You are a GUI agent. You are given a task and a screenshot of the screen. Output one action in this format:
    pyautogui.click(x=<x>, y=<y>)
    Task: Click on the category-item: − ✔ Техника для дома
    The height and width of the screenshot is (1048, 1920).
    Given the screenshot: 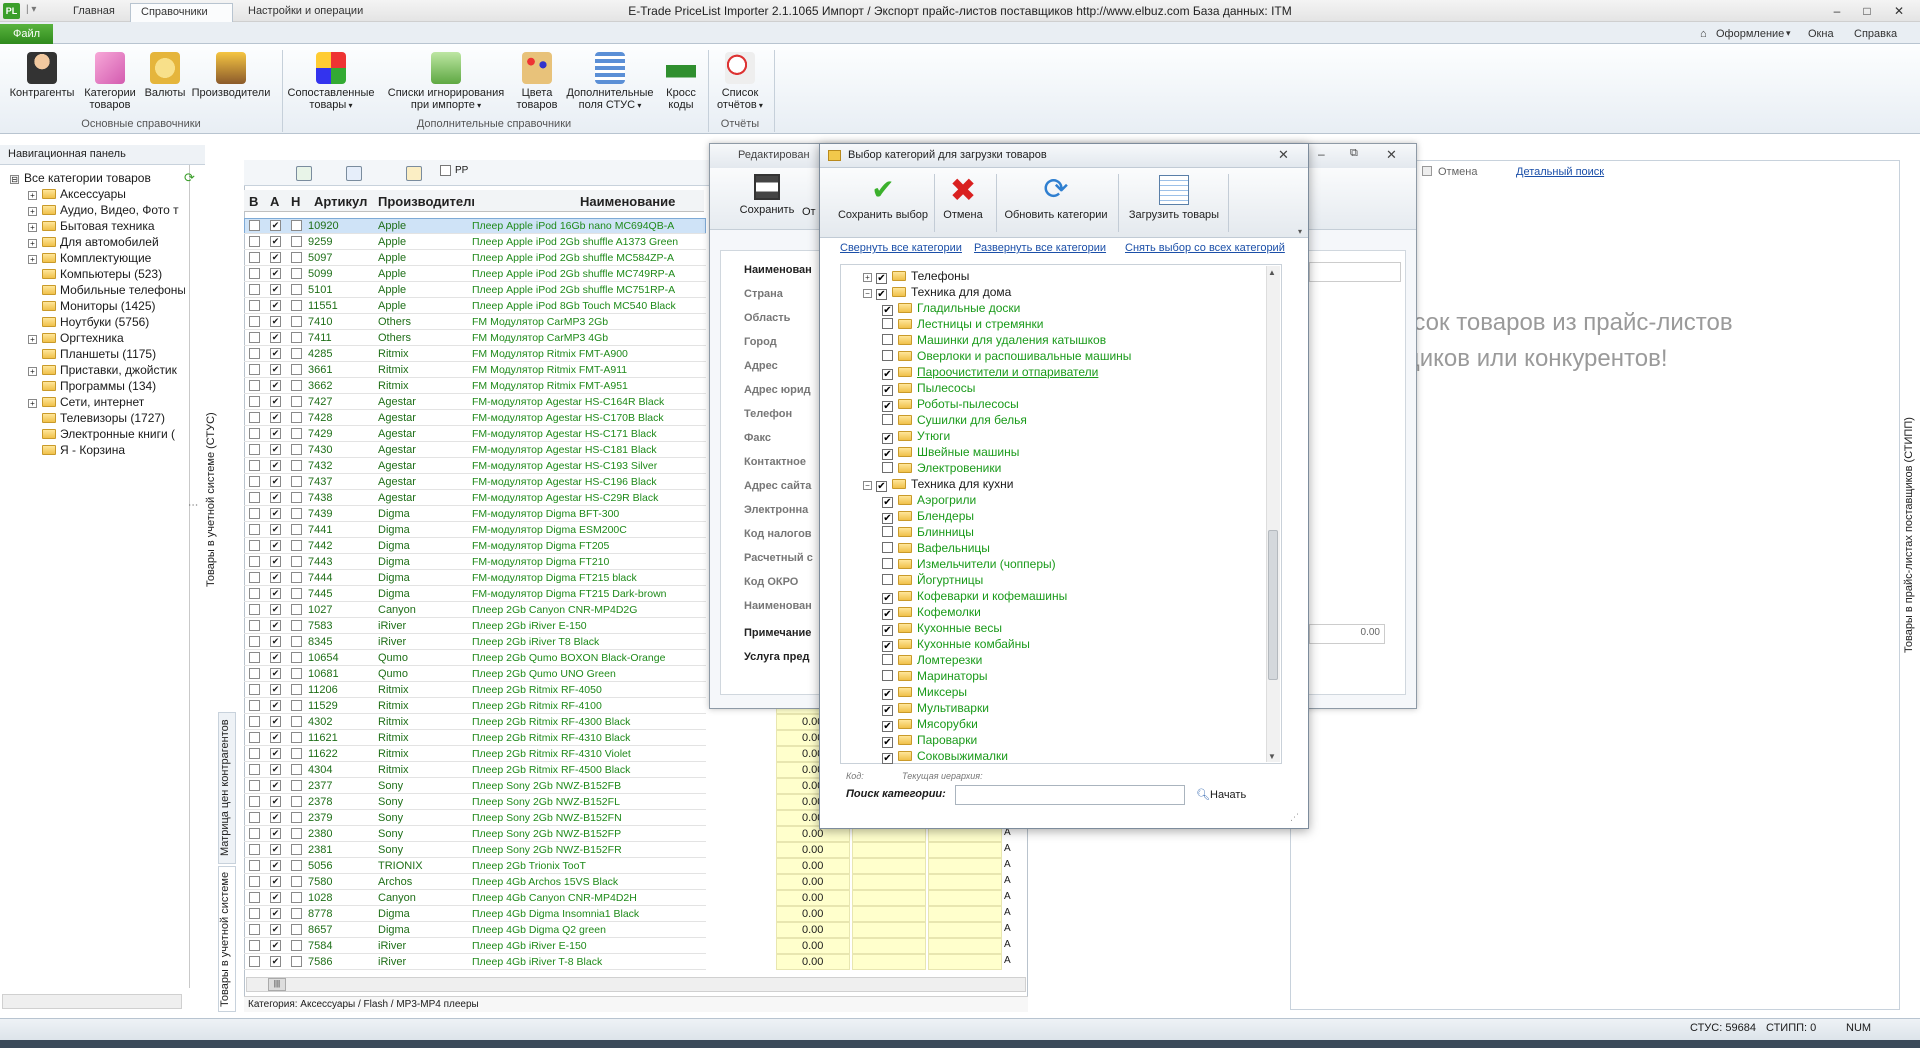 What is the action you would take?
    pyautogui.click(x=937, y=292)
    